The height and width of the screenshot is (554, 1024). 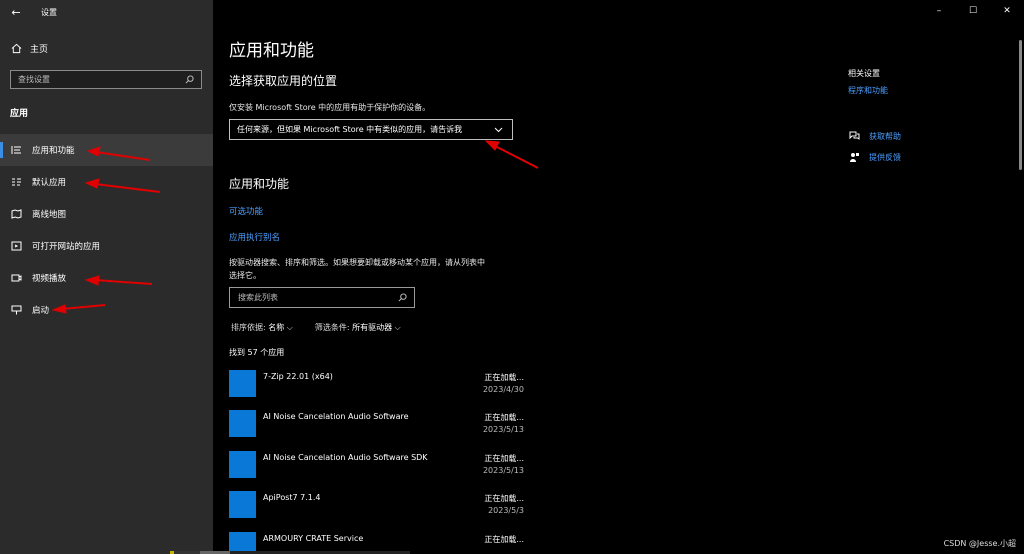 I want to click on sidebar-nav: 应用和功能 默认应用 离线地图 可打开网站的应用 视频播放 启动, so click(x=106, y=230).